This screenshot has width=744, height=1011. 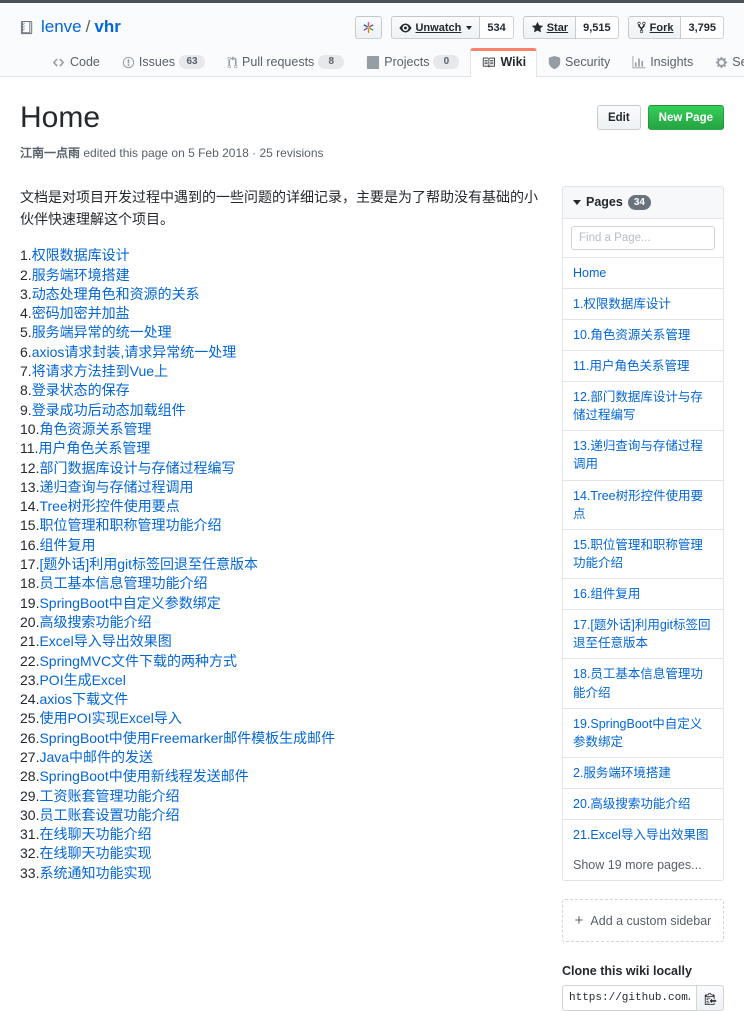 I want to click on tab-projects: Projects 0, so click(x=412, y=62).